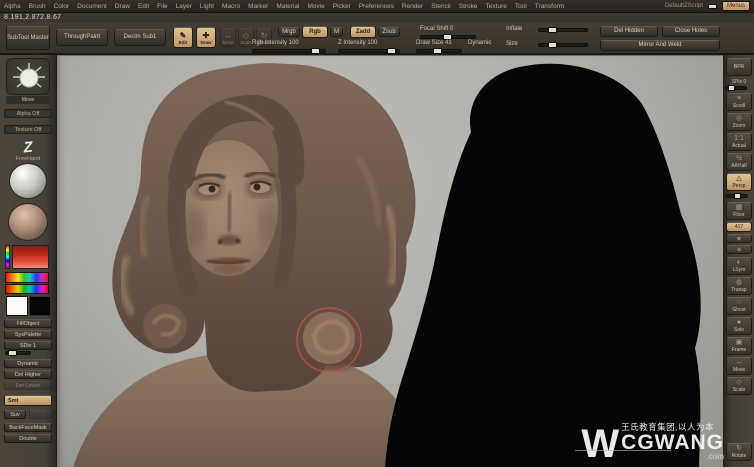 This screenshot has height=467, width=754. What do you see at coordinates (275, 43) in the screenshot?
I see `rgb-intensity-label: Rgb Intensity 100` at bounding box center [275, 43].